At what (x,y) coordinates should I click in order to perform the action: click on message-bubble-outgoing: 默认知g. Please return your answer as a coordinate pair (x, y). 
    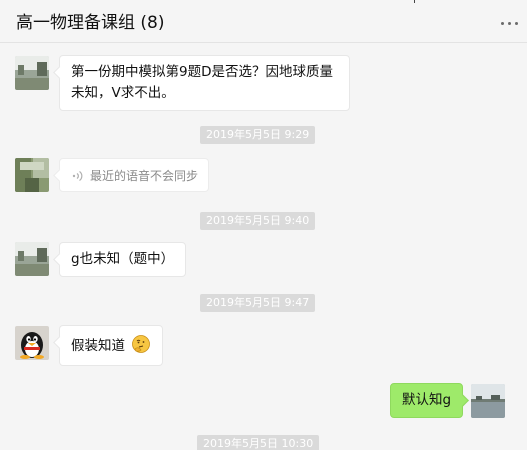
    Looking at the image, I should click on (427, 400).